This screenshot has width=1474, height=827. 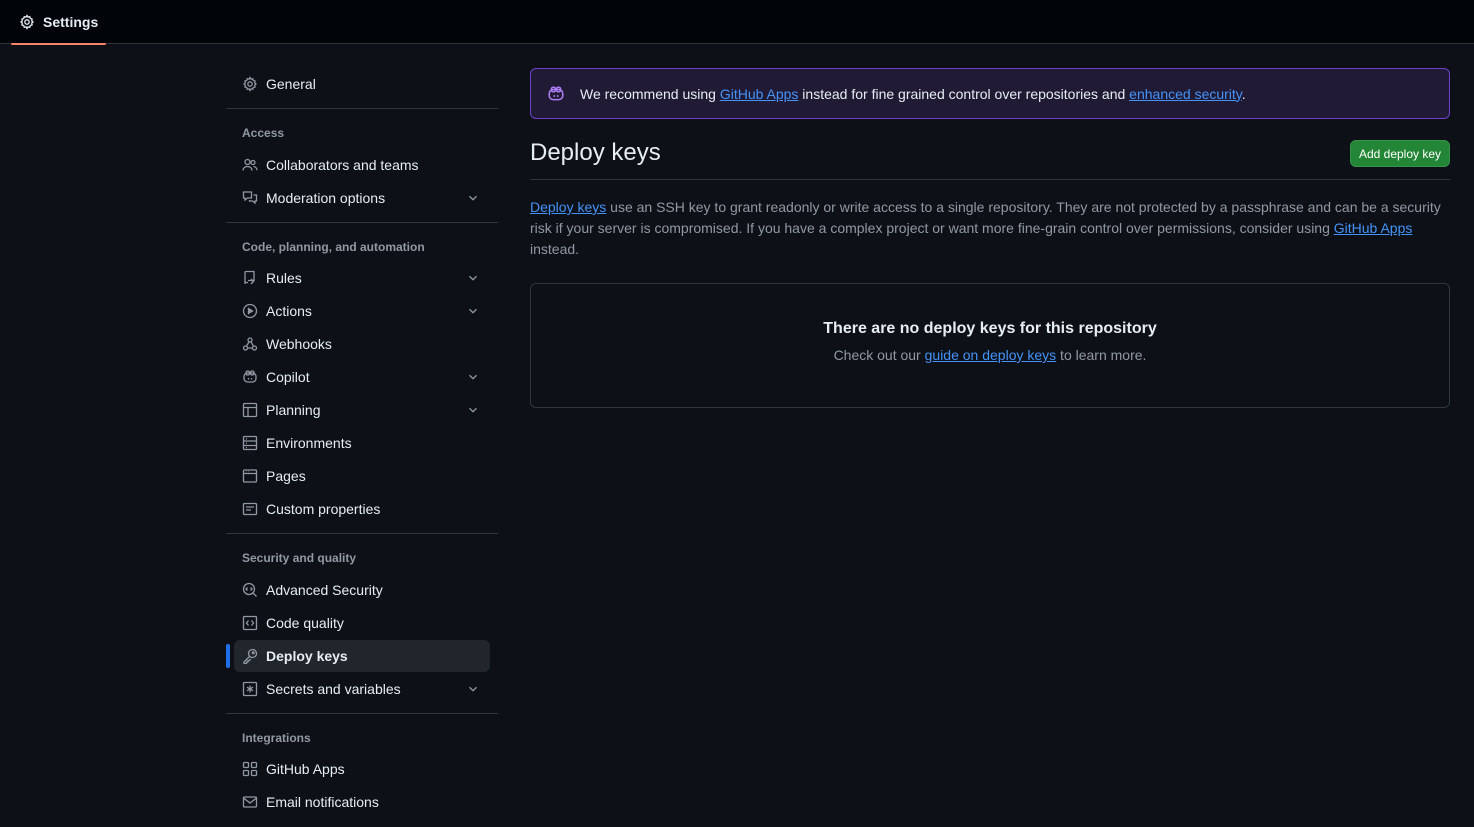 I want to click on mail-icon, so click(x=250, y=802).